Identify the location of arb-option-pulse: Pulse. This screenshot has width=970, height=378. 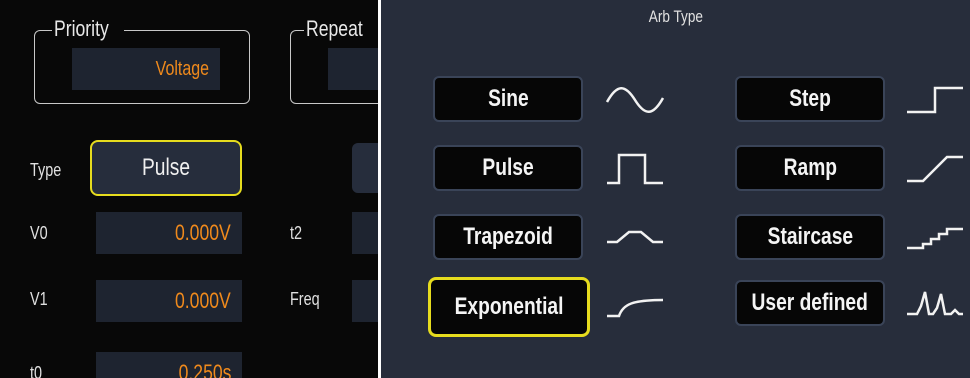
(508, 168).